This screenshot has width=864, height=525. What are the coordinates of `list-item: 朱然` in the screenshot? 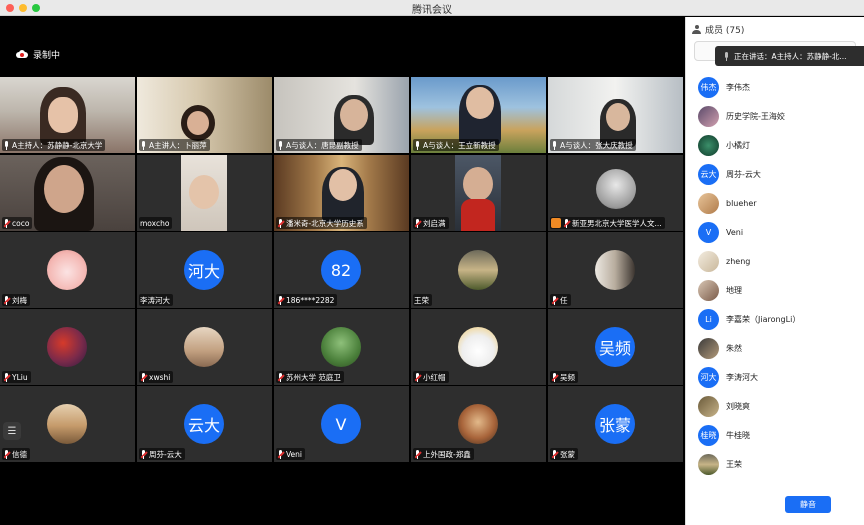 It's located at (720, 348).